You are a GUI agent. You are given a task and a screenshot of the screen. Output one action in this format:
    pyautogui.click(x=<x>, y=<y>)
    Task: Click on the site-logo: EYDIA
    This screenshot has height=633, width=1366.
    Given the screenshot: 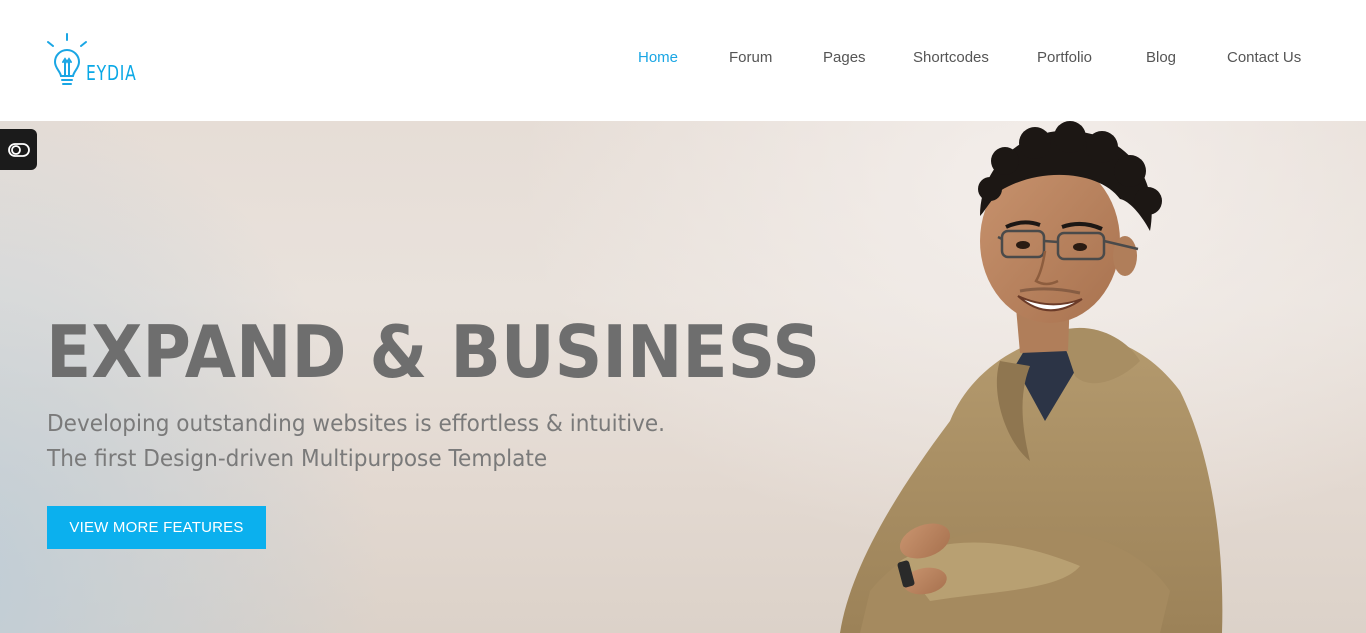 What is the action you would take?
    pyautogui.click(x=95, y=62)
    